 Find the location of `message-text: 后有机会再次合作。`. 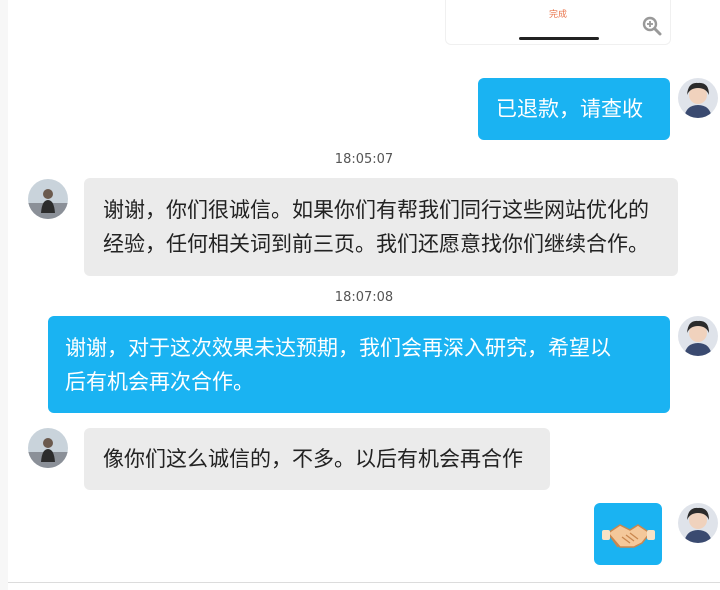

message-text: 后有机会再次合作。 is located at coordinates (159, 382).